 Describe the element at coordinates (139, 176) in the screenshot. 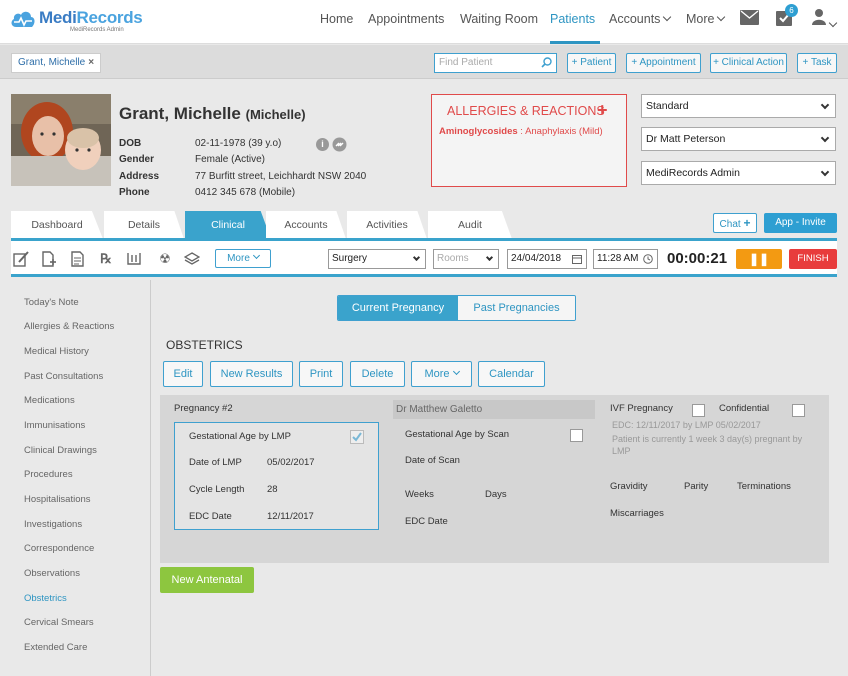

I see `address-label: Address` at that location.